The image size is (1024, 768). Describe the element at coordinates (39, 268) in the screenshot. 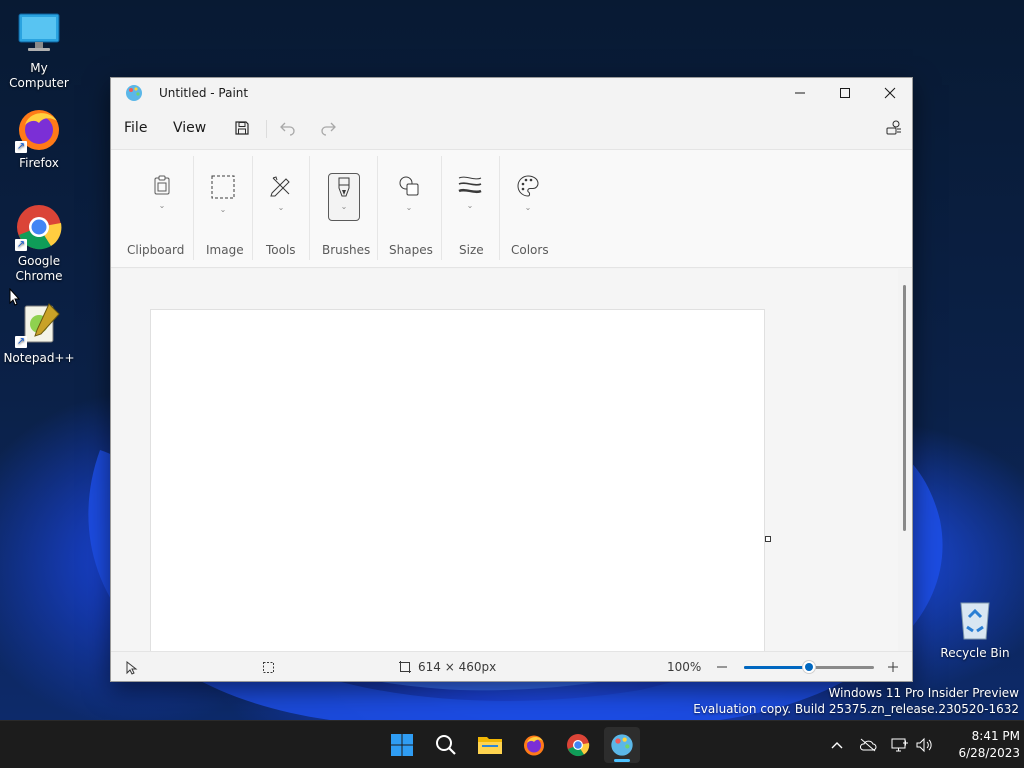

I see `desktop-icon-label: Google Chrome` at that location.